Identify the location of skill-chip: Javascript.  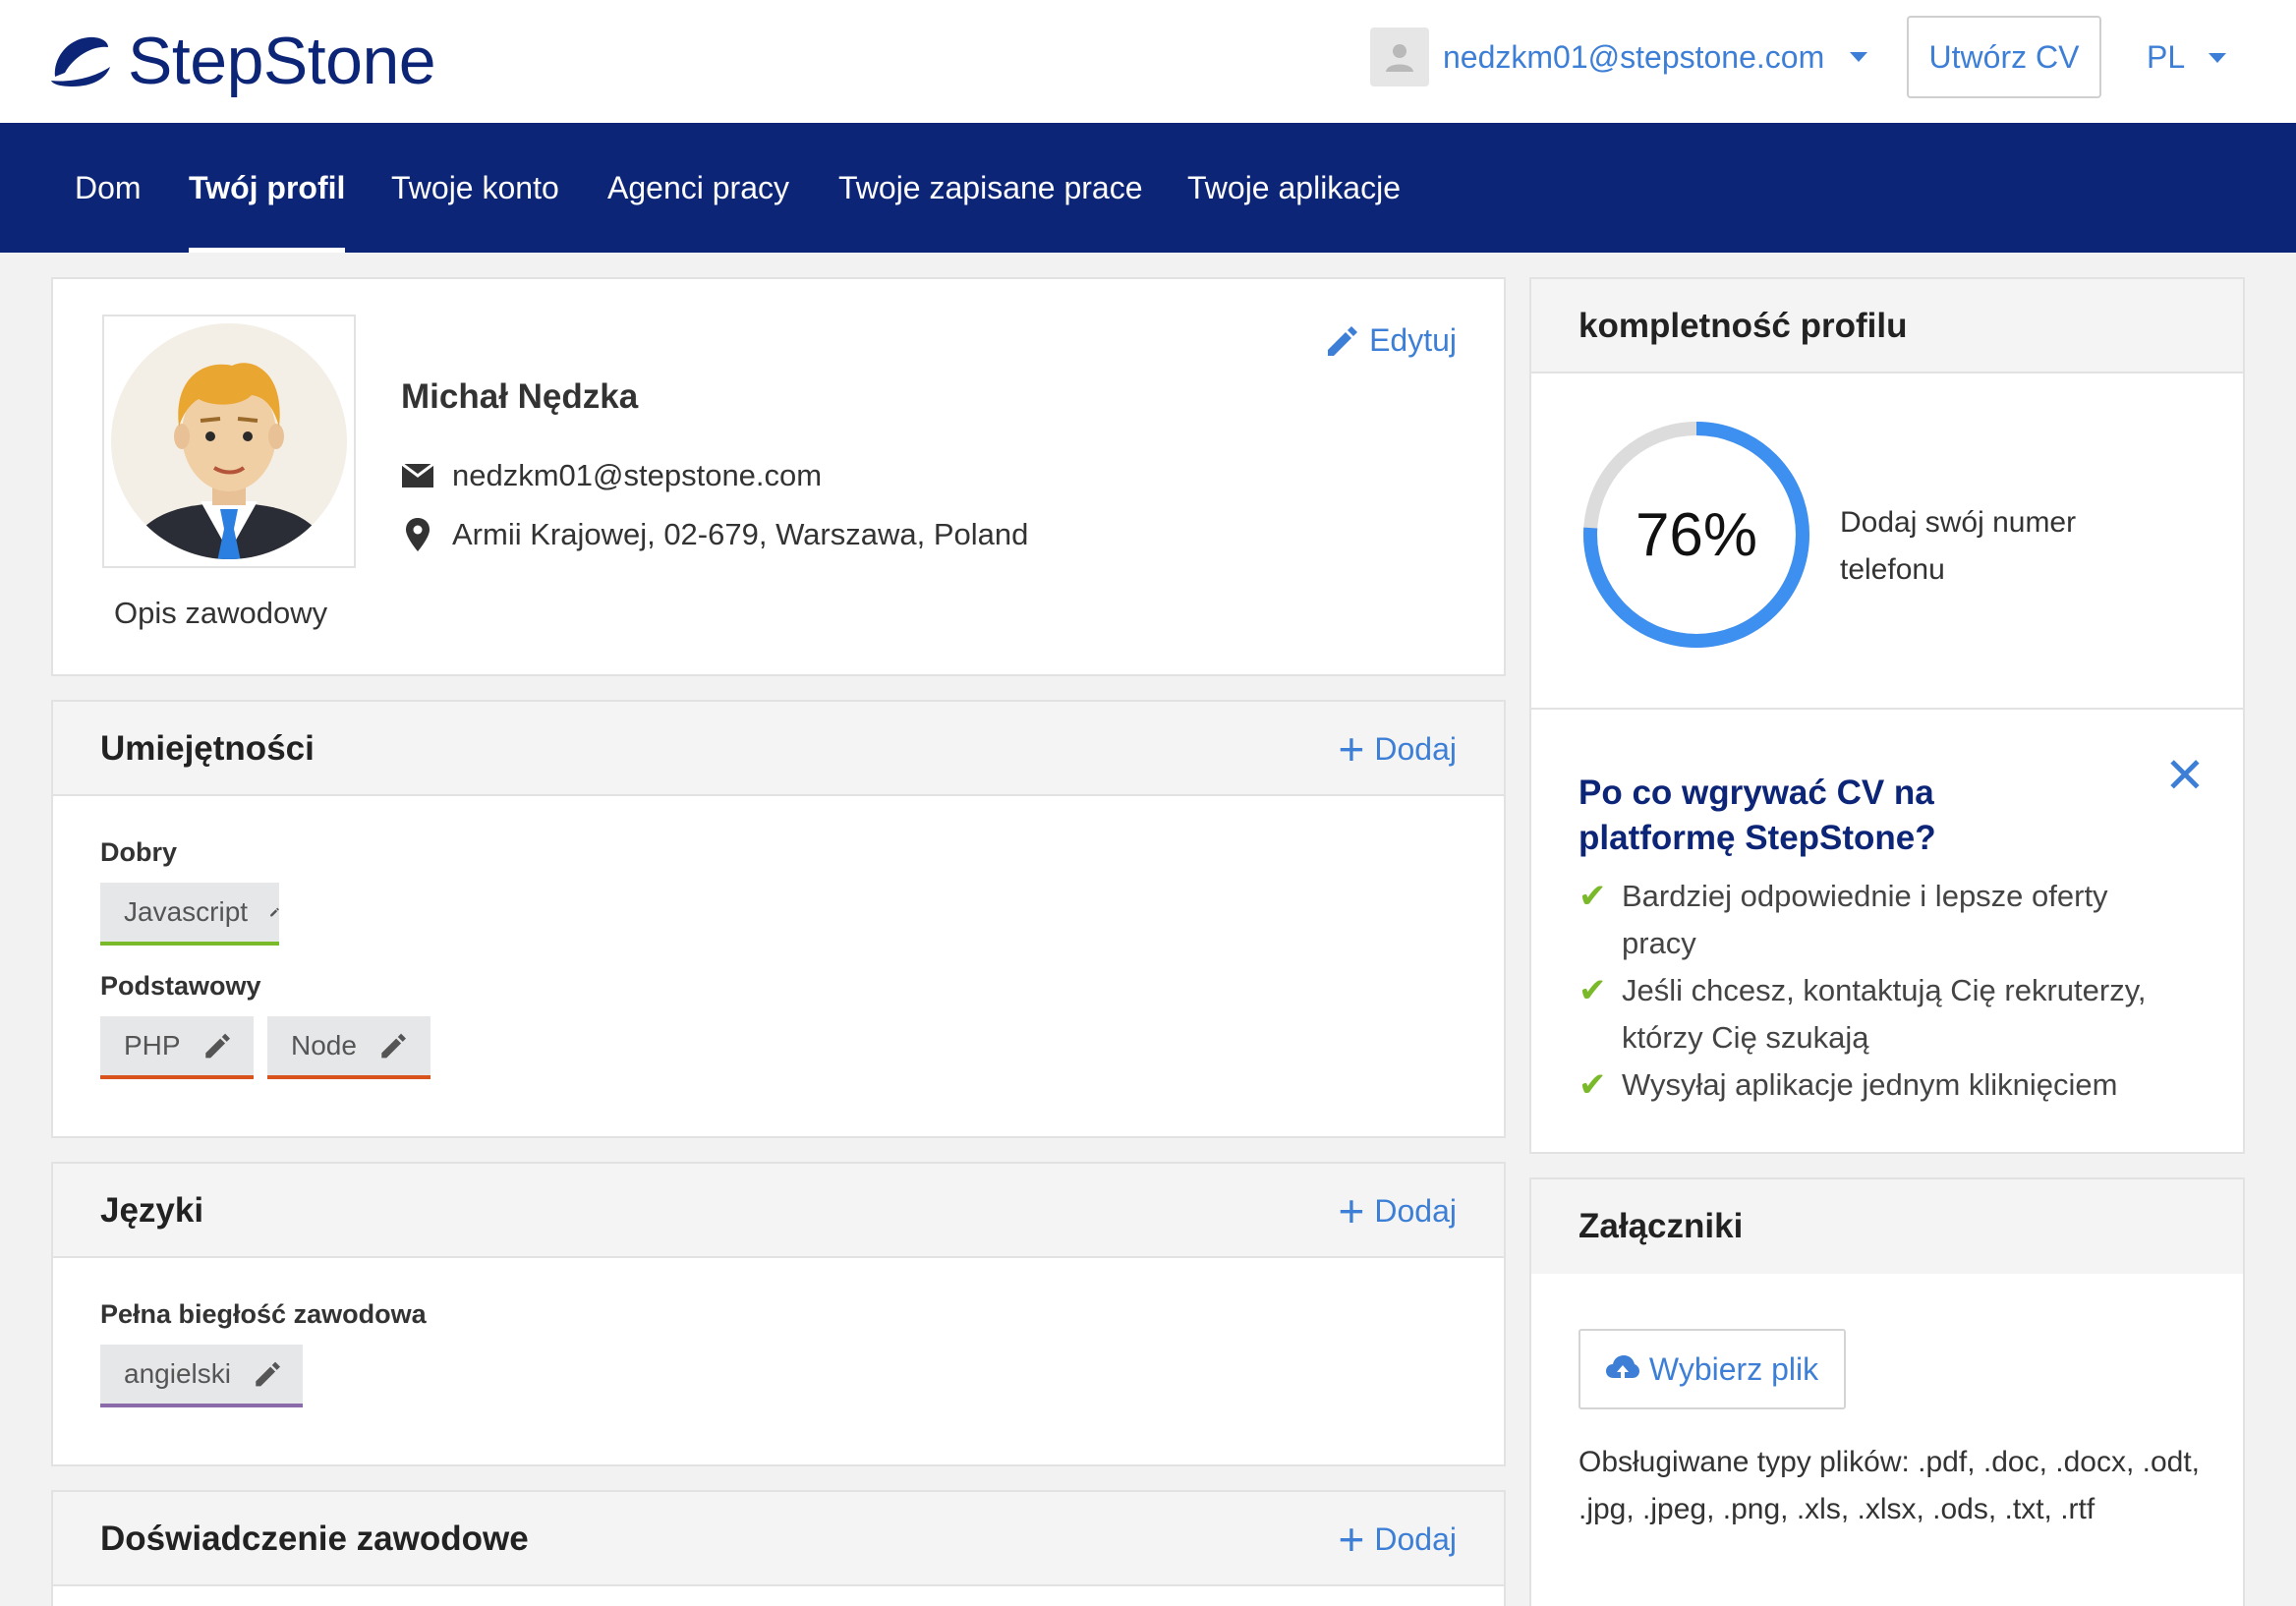
(190, 915).